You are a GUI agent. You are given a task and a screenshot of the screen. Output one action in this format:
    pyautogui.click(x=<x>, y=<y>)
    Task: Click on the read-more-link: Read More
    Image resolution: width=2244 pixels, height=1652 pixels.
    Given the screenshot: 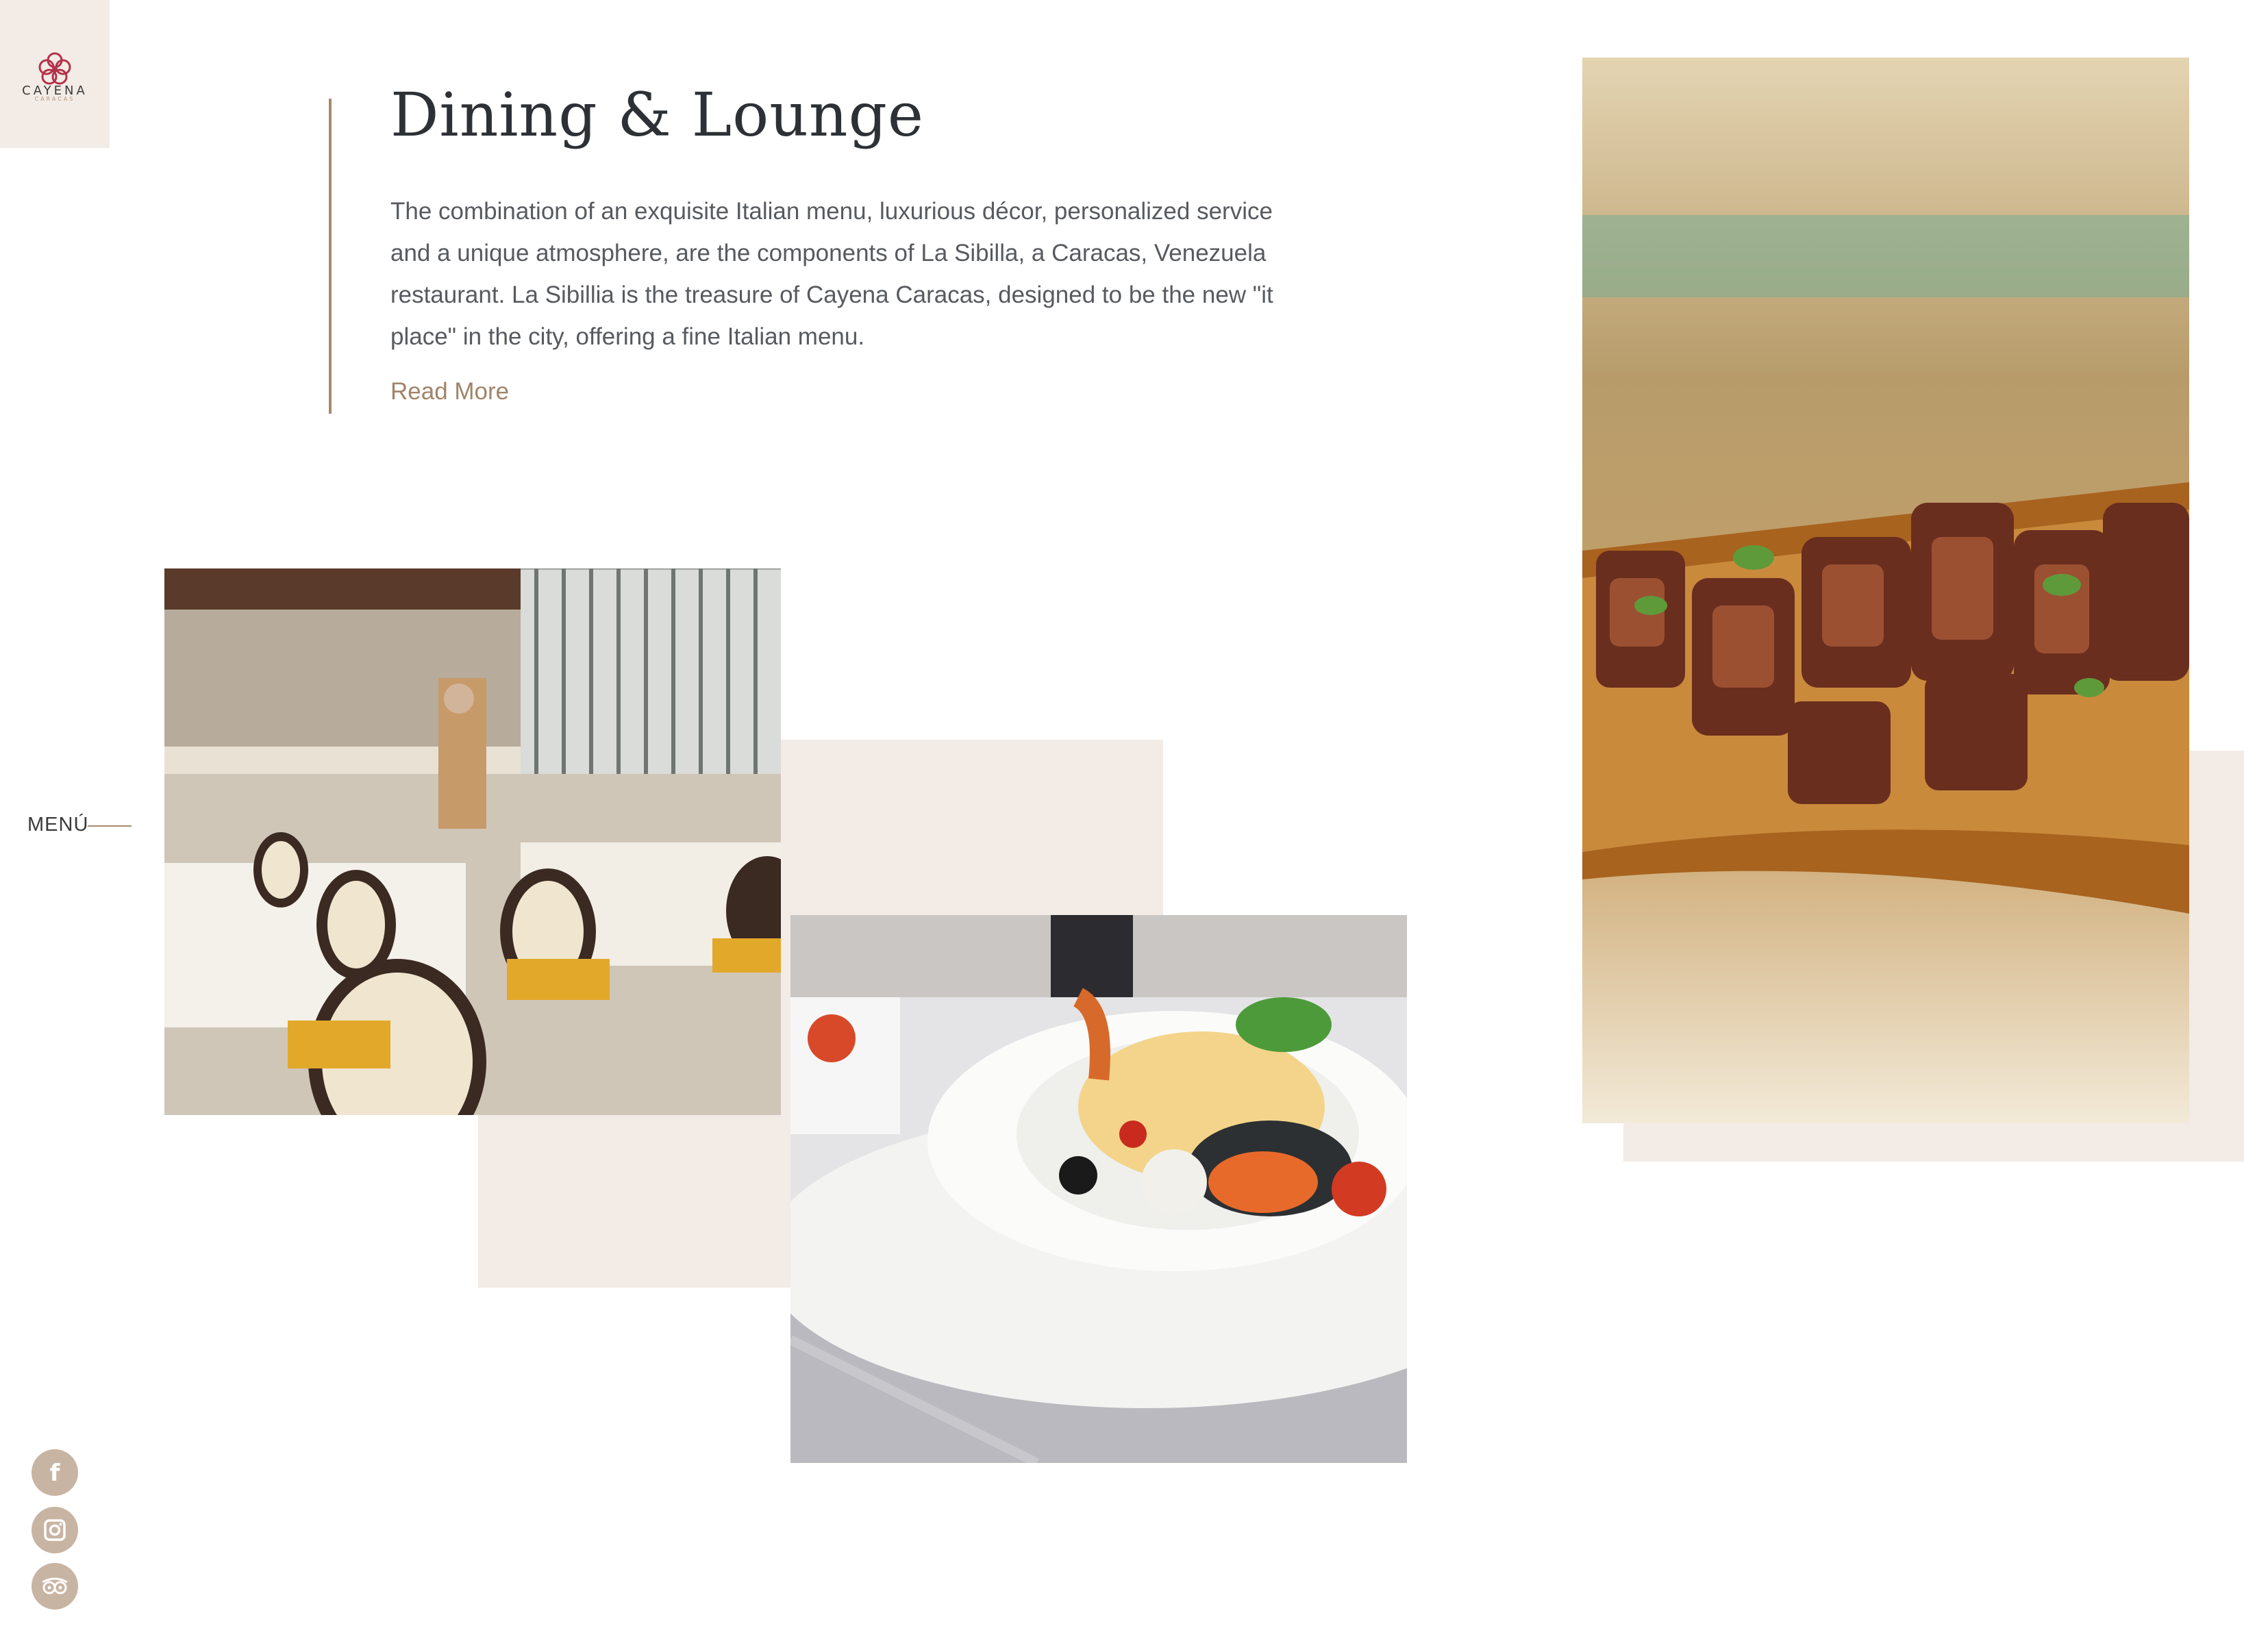 What is the action you would take?
    pyautogui.click(x=449, y=391)
    